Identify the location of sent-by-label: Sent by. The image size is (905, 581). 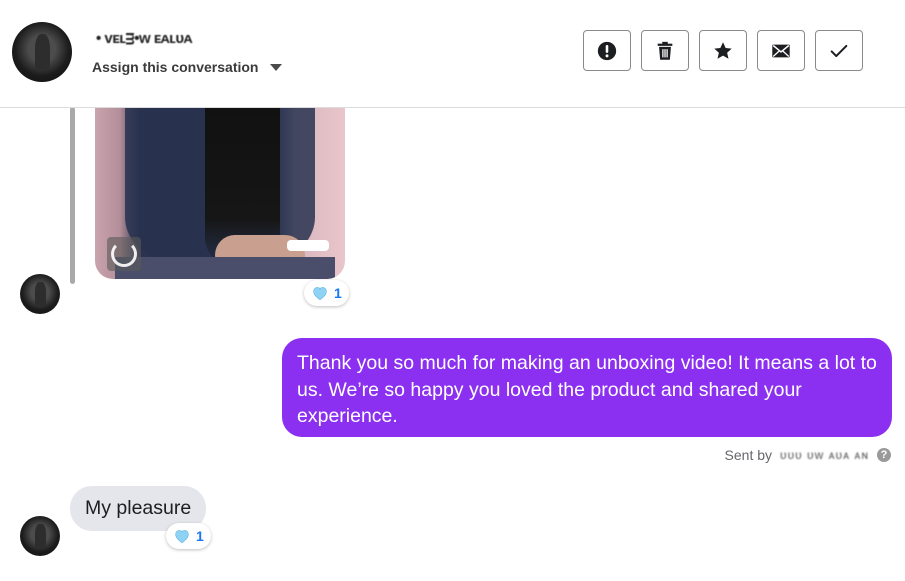
(748, 455).